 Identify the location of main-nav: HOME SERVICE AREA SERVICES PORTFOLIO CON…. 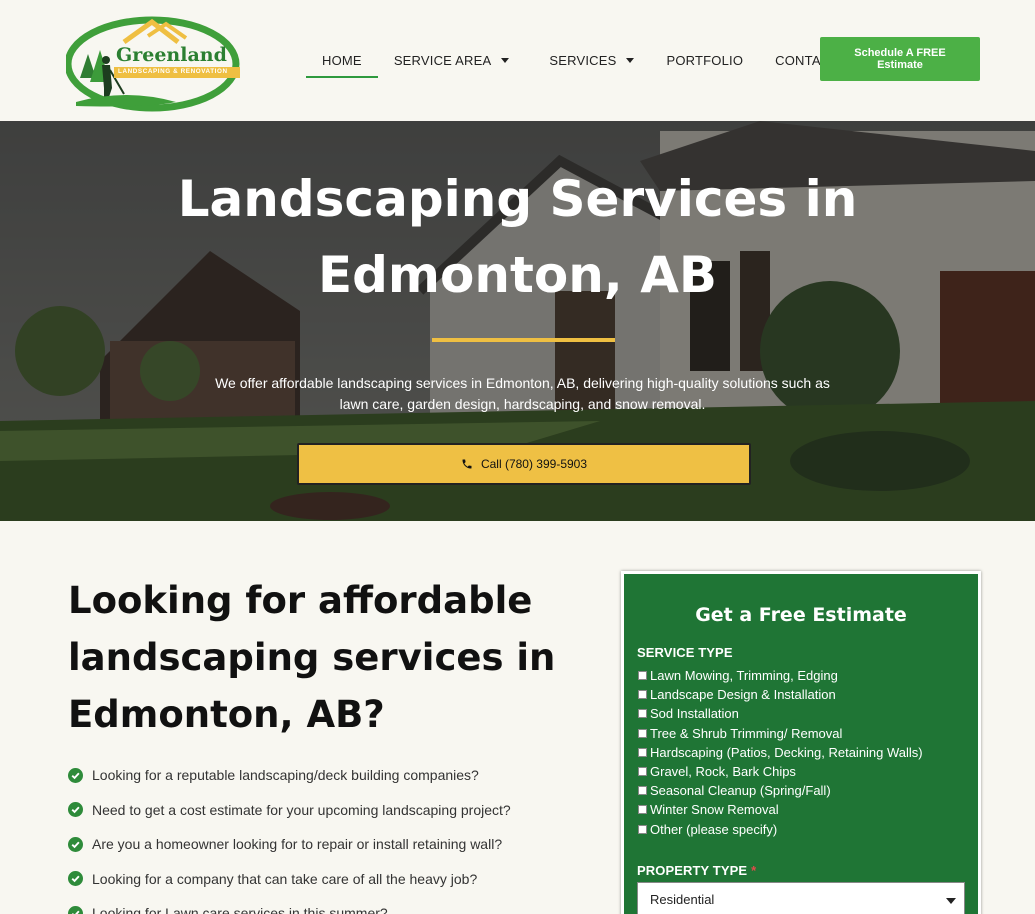
(580, 60).